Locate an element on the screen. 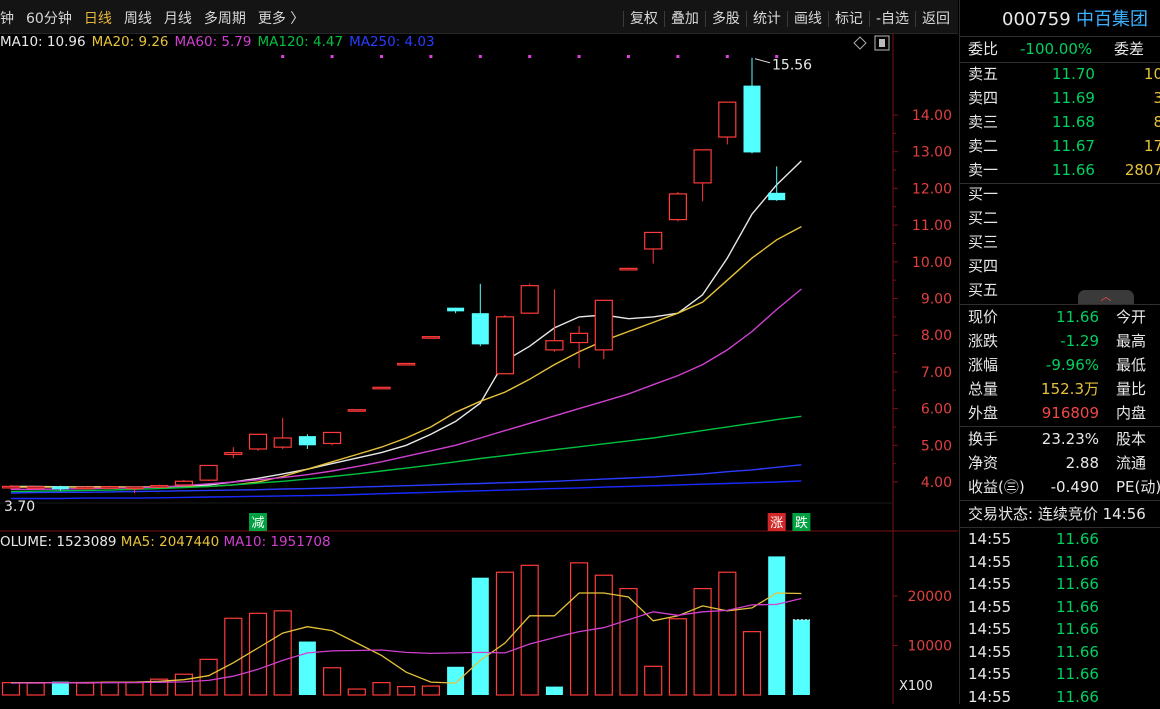  sell-vol-4: 2807 is located at coordinates (1142, 170).